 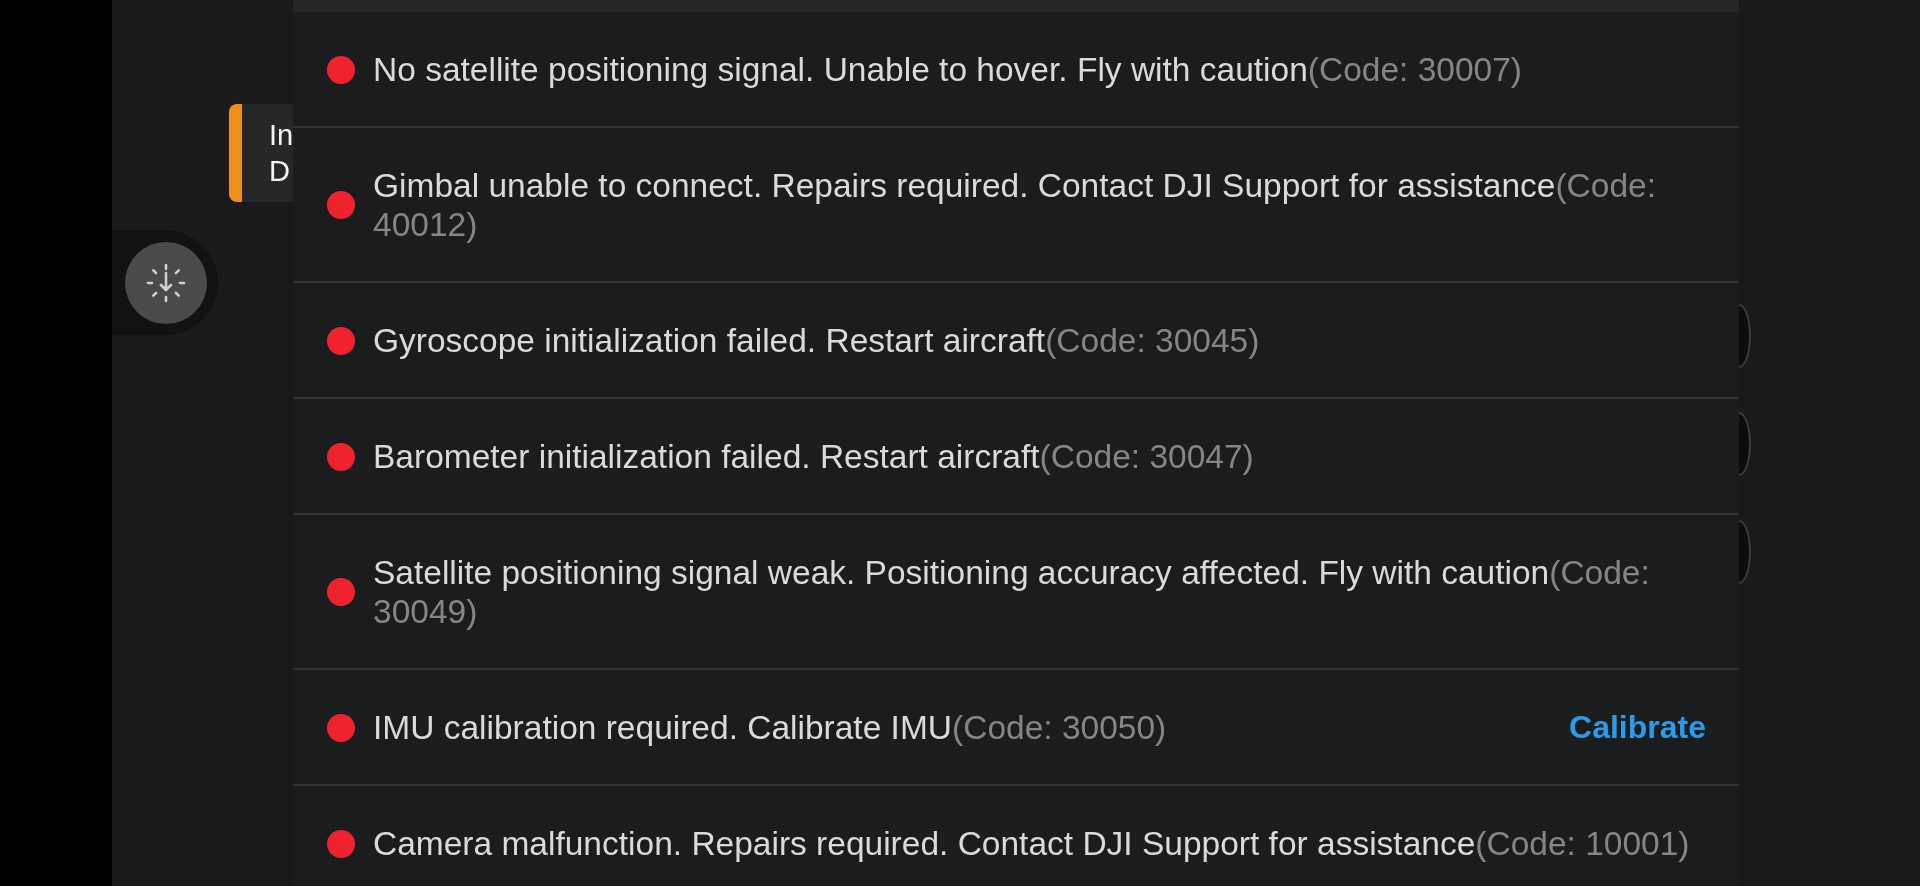 What do you see at coordinates (1015, 205) in the screenshot?
I see `error-message: Gimbal unable to connect. Repairs required. Contact DJI Support for assistance(Code: 40012)` at bounding box center [1015, 205].